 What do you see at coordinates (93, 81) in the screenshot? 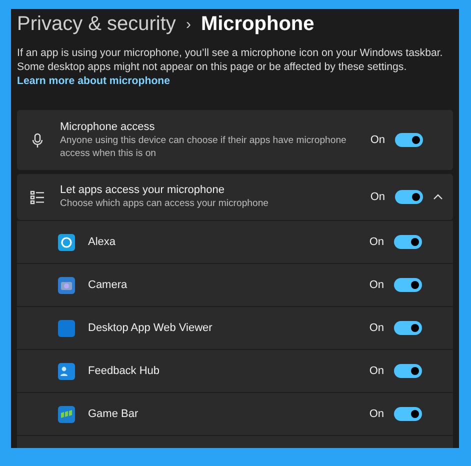
I see `learn-more-link: Learn more about microphone` at bounding box center [93, 81].